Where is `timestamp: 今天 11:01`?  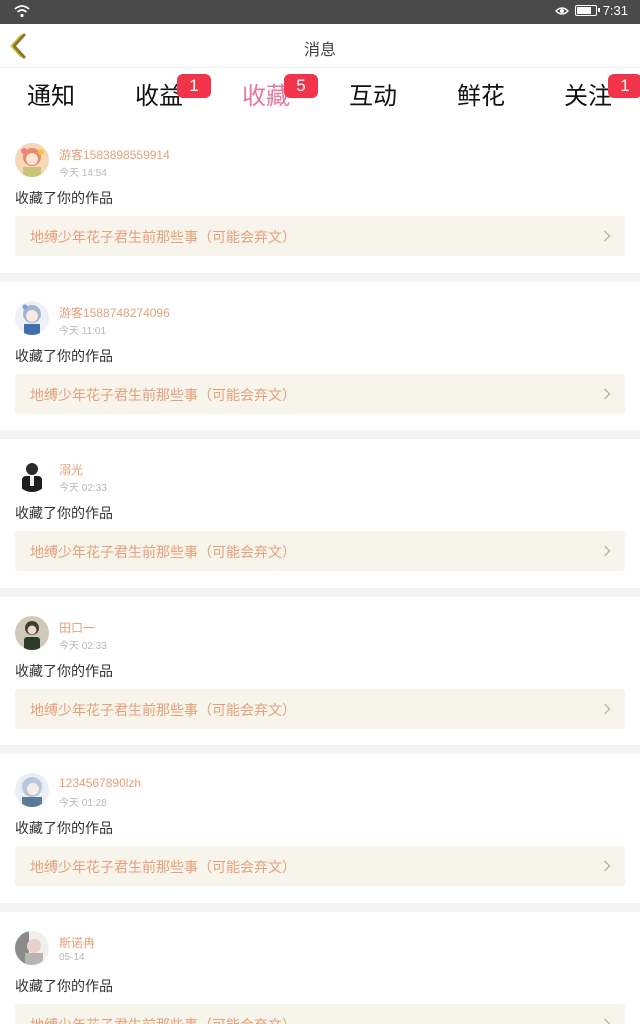 timestamp: 今天 11:01 is located at coordinates (83, 331).